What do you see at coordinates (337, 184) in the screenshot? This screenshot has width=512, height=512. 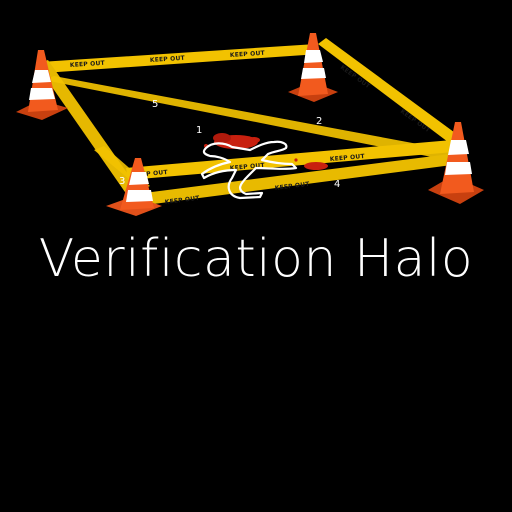 I see `evidence-marker-4: 4` at bounding box center [337, 184].